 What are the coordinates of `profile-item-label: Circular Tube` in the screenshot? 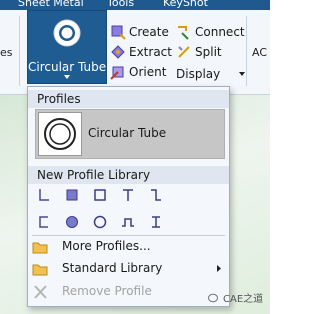 It's located at (127, 133).